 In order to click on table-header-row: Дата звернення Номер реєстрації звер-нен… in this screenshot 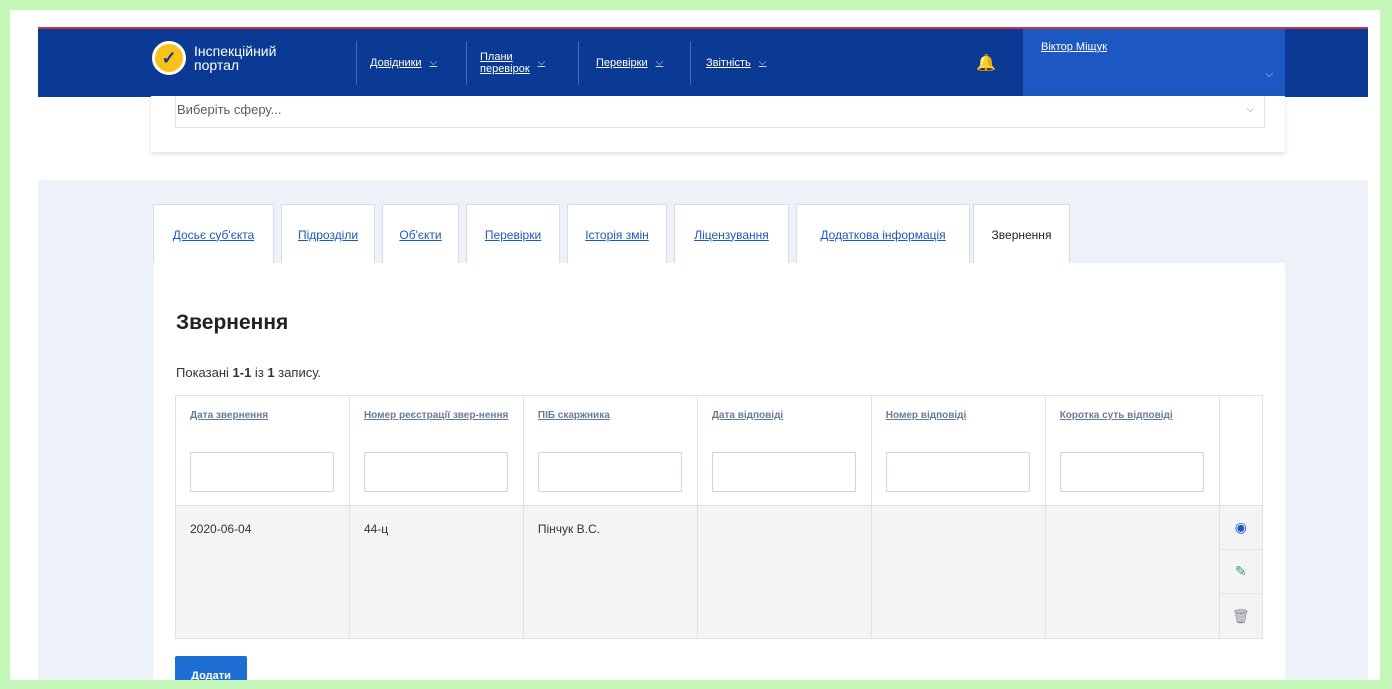, I will do `click(719, 450)`.